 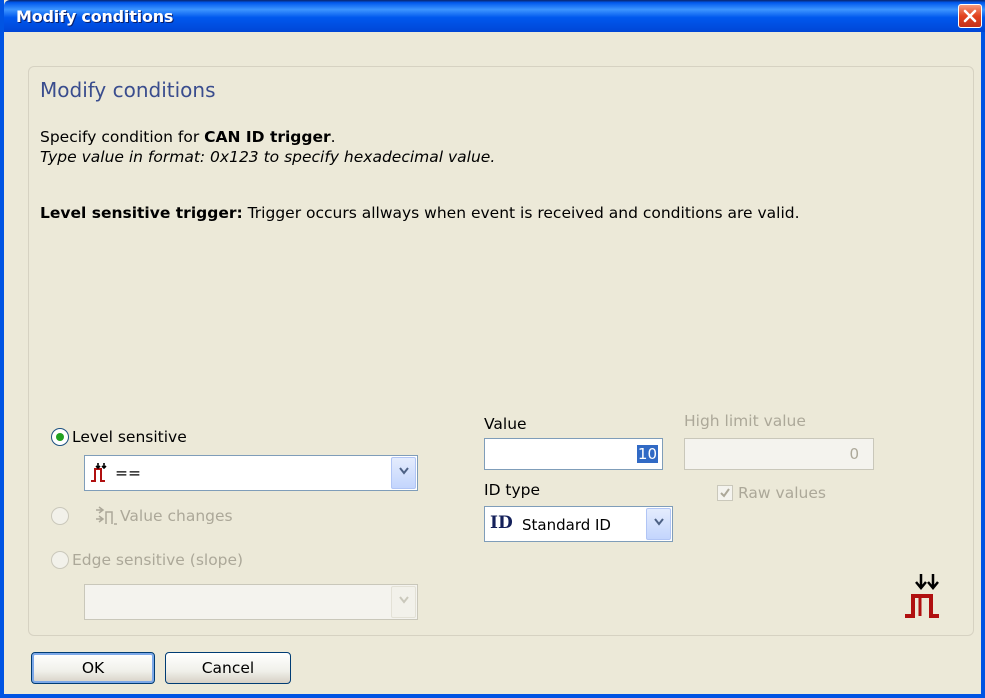 I want to click on id-type-dropdown-button, so click(x=658, y=524).